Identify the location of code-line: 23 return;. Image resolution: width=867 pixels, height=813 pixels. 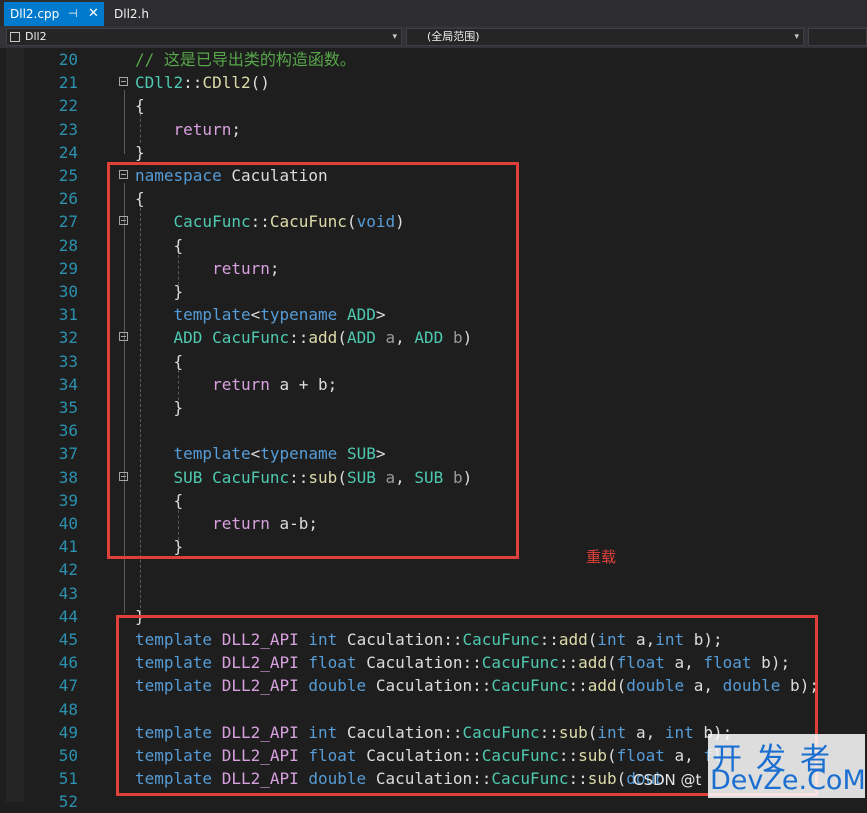
(433, 129).